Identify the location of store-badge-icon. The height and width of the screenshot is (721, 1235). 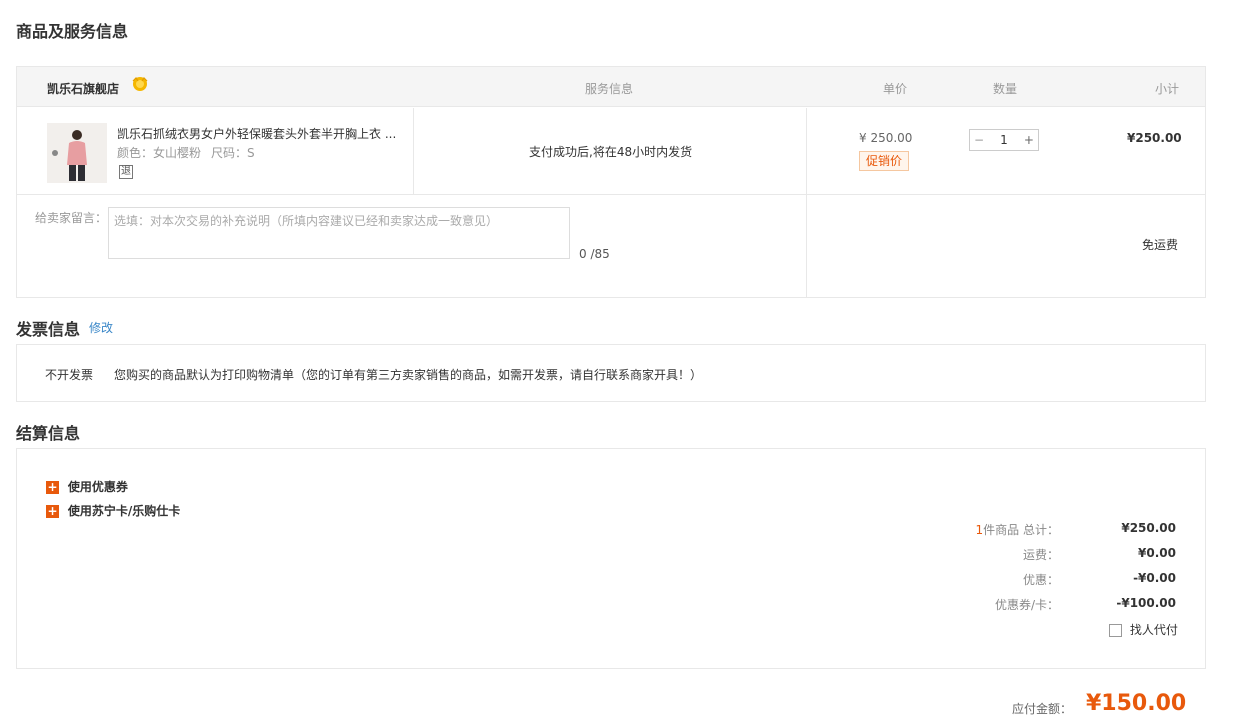
(140, 85).